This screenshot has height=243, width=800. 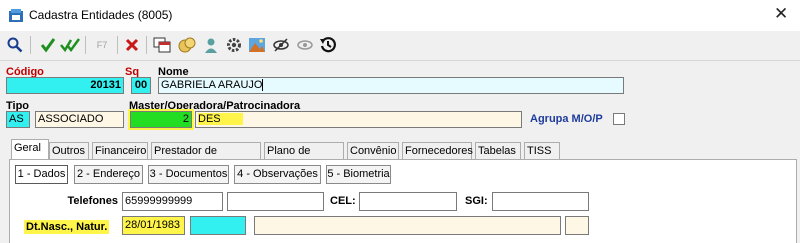 What do you see at coordinates (65, 85) in the screenshot?
I see `codigo-field: 20131` at bounding box center [65, 85].